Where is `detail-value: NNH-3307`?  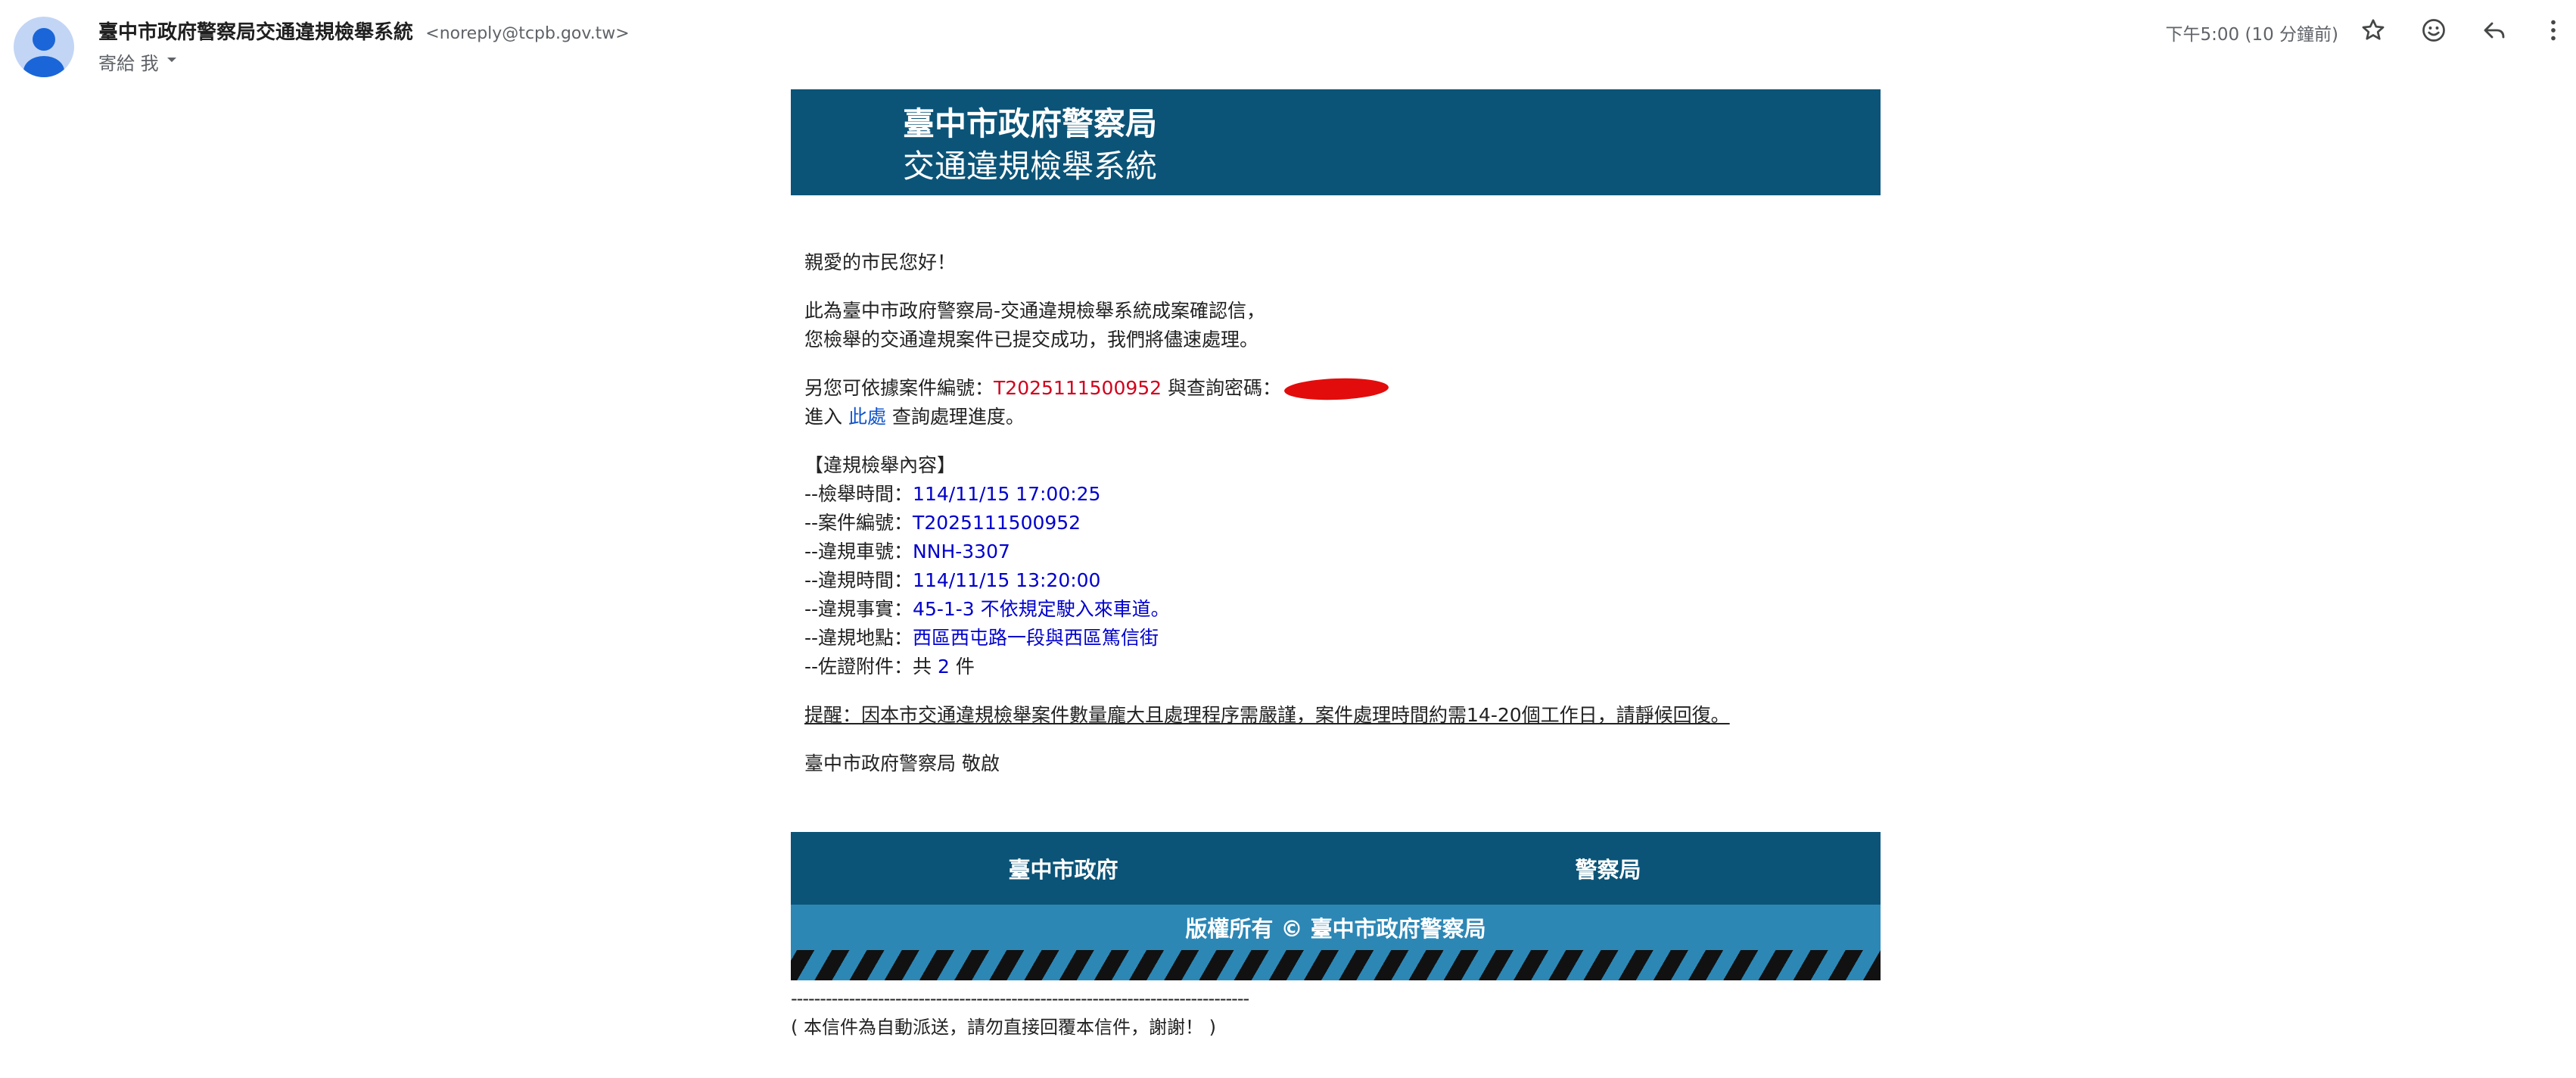
detail-value: NNH-3307 is located at coordinates (961, 551).